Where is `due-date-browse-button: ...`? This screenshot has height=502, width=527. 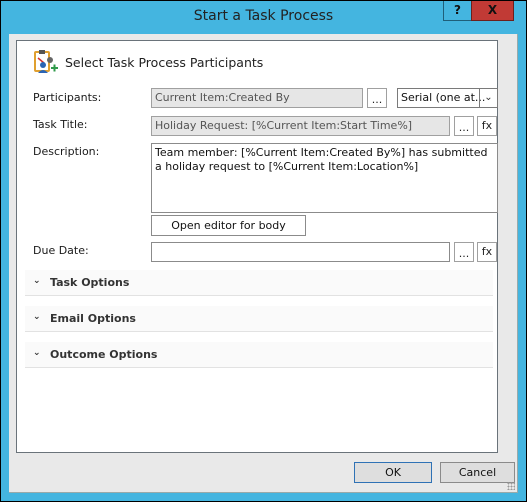 due-date-browse-button: ... is located at coordinates (464, 252).